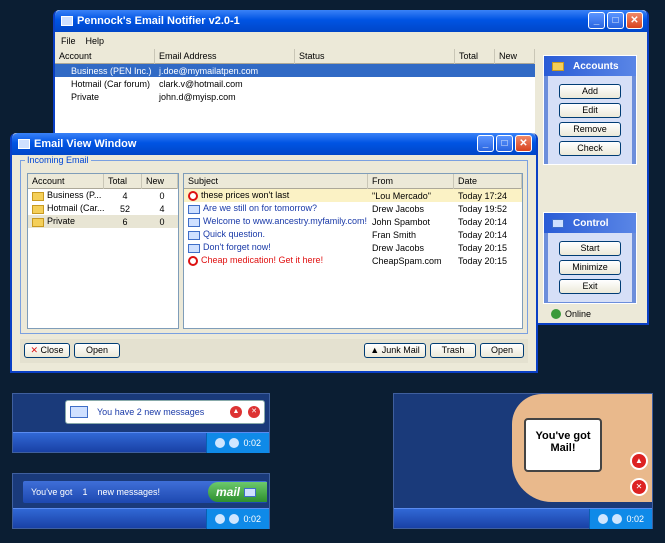 The height and width of the screenshot is (543, 665). What do you see at coordinates (128, 492) in the screenshot?
I see `notification-suffix: new messages!` at bounding box center [128, 492].